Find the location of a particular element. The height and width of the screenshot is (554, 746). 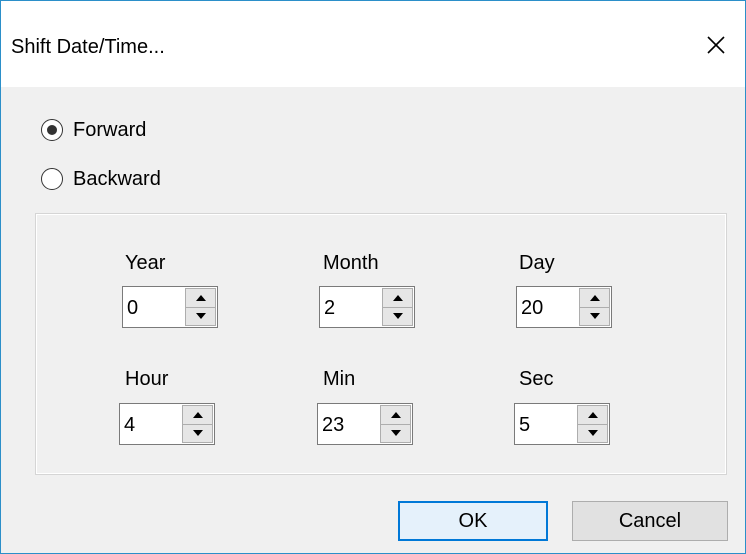

hour-input is located at coordinates (151, 424).